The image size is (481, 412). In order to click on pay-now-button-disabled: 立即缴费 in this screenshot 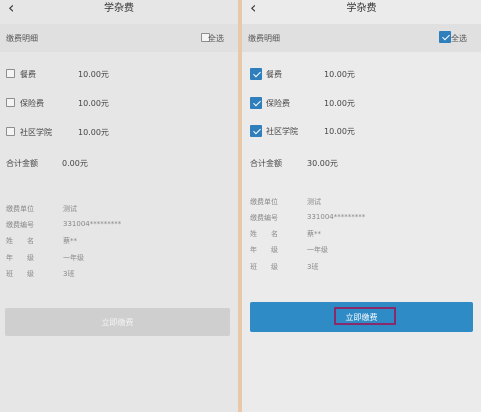, I will do `click(117, 322)`.